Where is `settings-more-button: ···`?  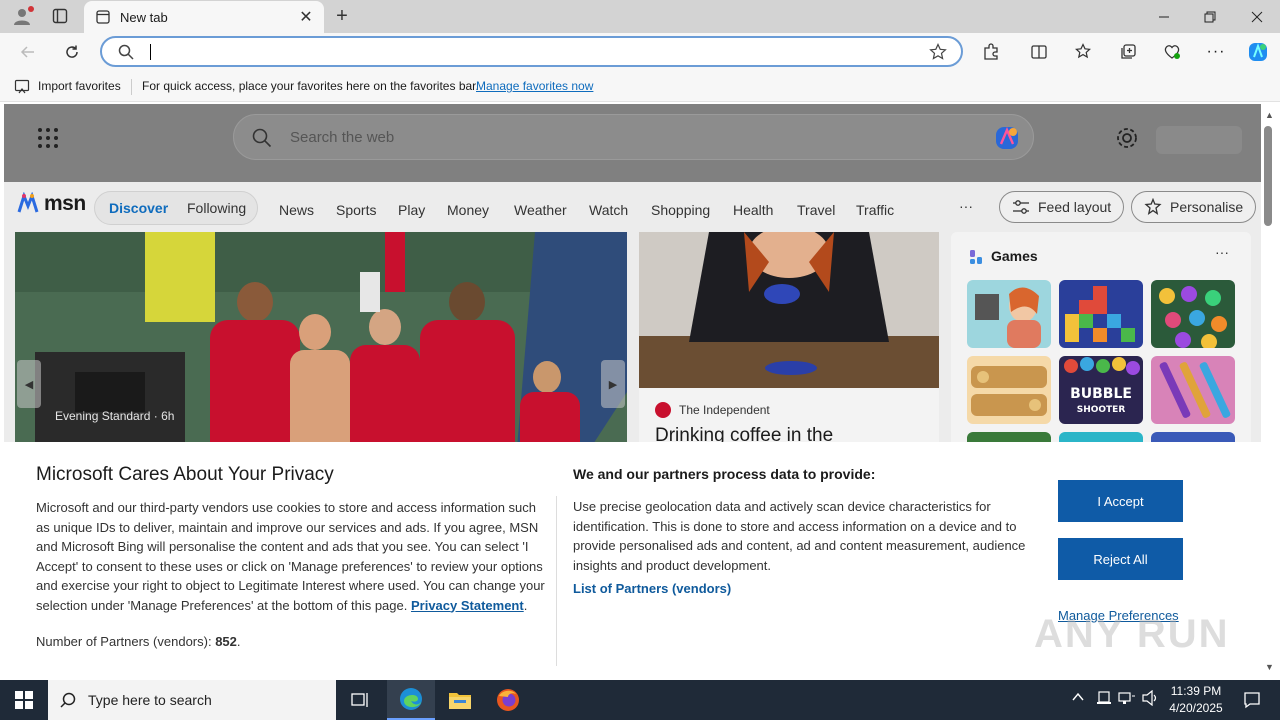 settings-more-button: ··· is located at coordinates (1216, 52).